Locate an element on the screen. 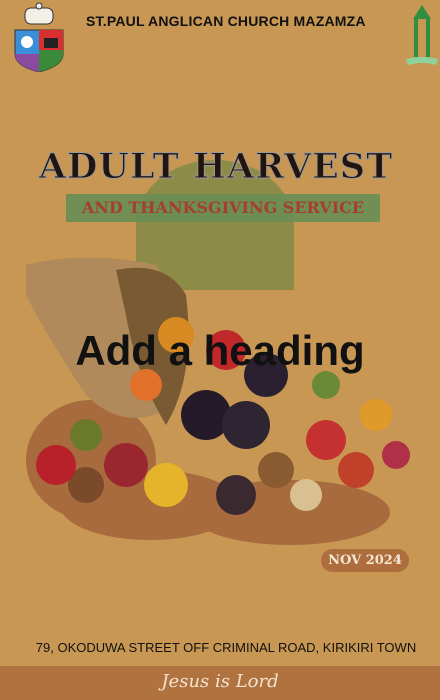 This screenshot has width=440, height=700. event-title: ADULT HARVEST is located at coordinates (216, 167).